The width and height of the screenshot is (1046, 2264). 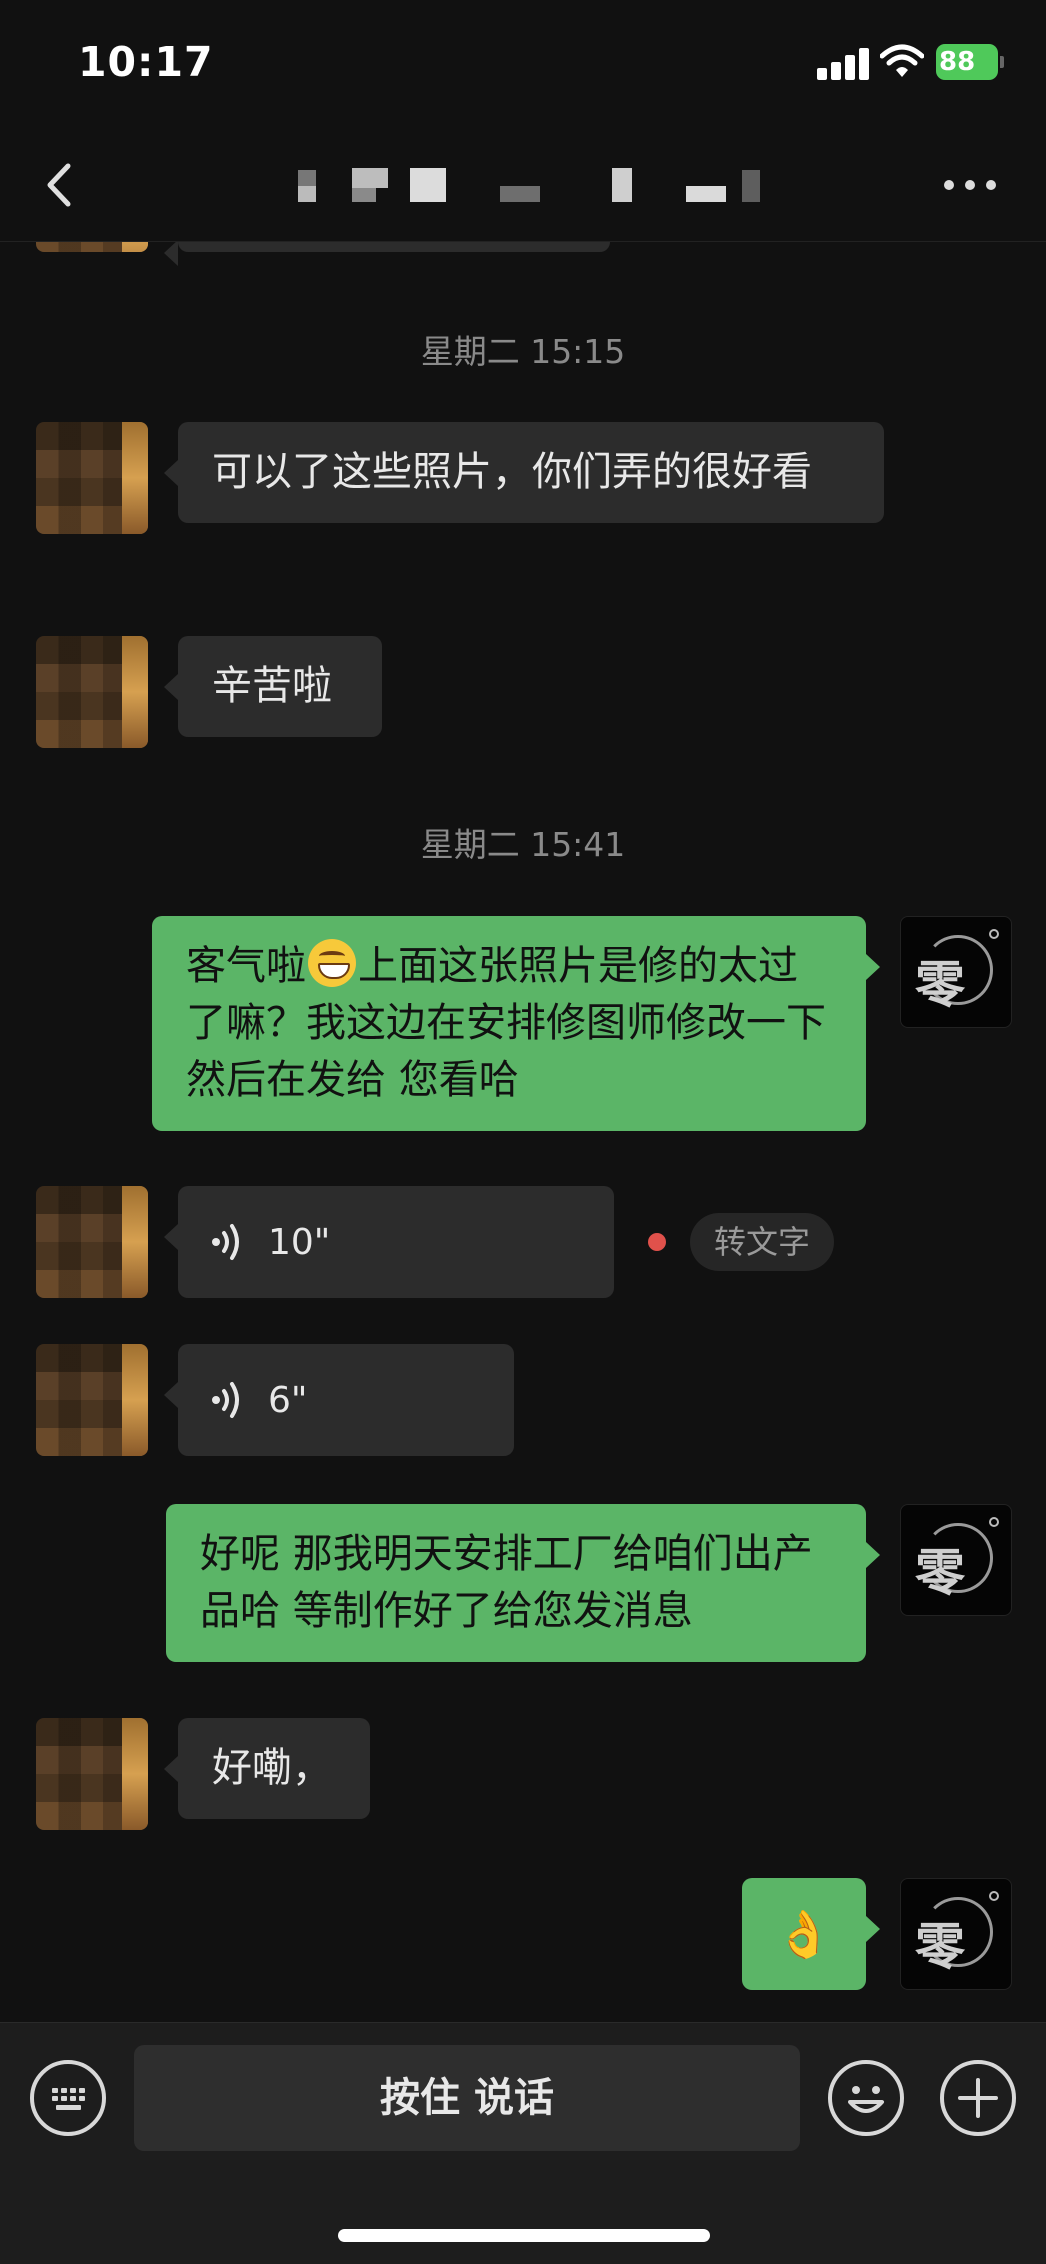 I want to click on home-indicator, so click(x=524, y=2235).